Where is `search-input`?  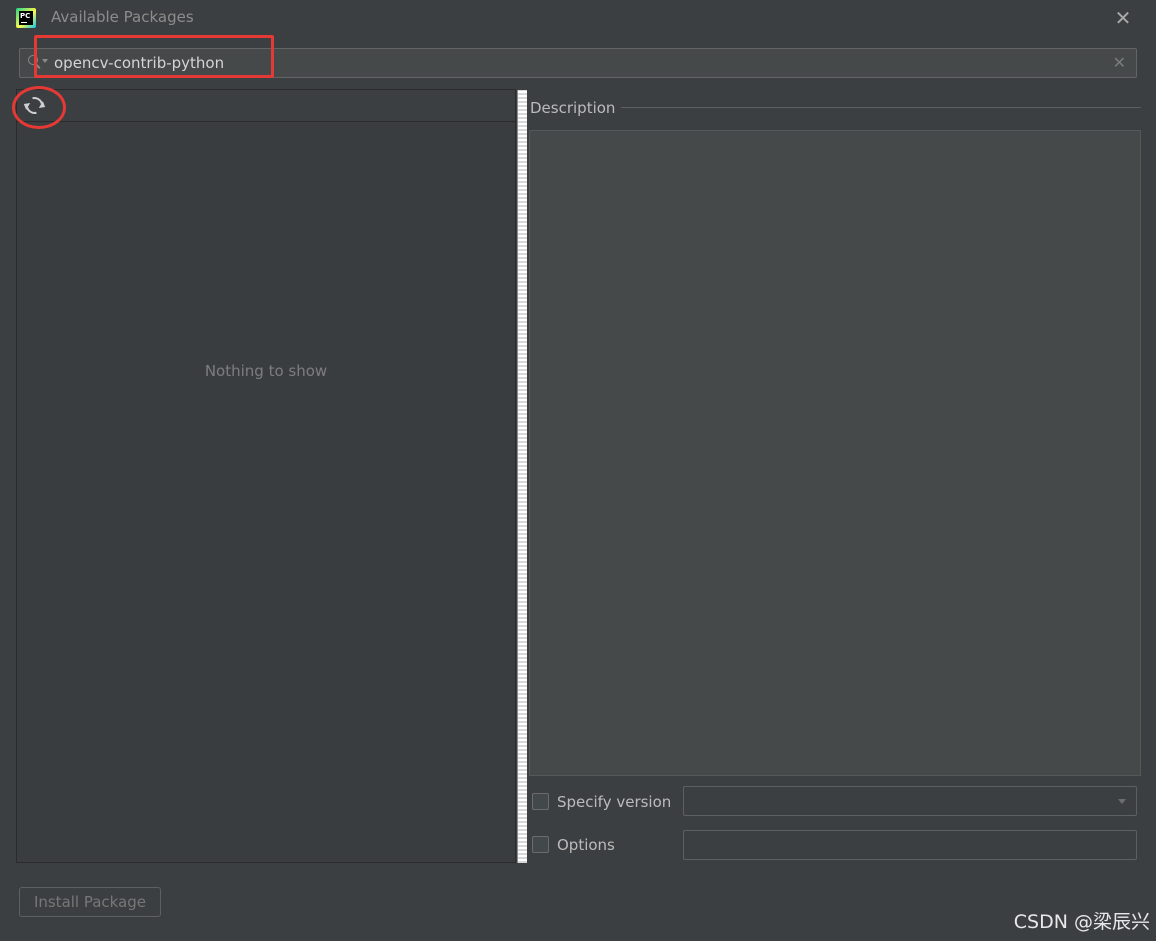 search-input is located at coordinates (579, 63).